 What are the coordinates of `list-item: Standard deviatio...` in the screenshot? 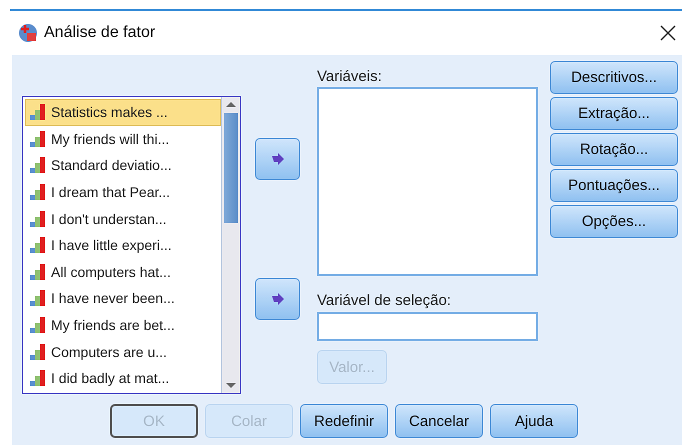 It's located at (123, 165).